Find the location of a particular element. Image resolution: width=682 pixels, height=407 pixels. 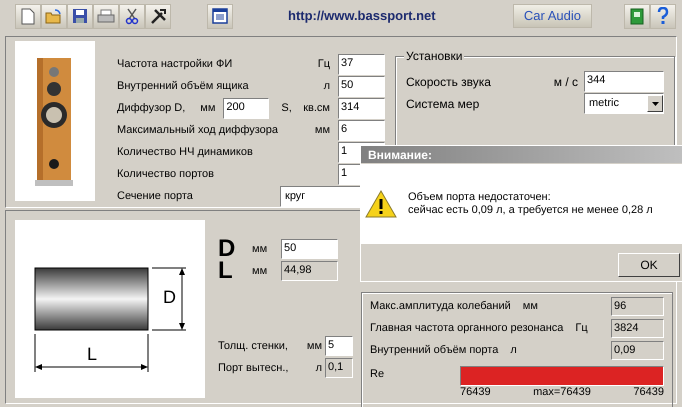

unit-label: м / с is located at coordinates (566, 82).